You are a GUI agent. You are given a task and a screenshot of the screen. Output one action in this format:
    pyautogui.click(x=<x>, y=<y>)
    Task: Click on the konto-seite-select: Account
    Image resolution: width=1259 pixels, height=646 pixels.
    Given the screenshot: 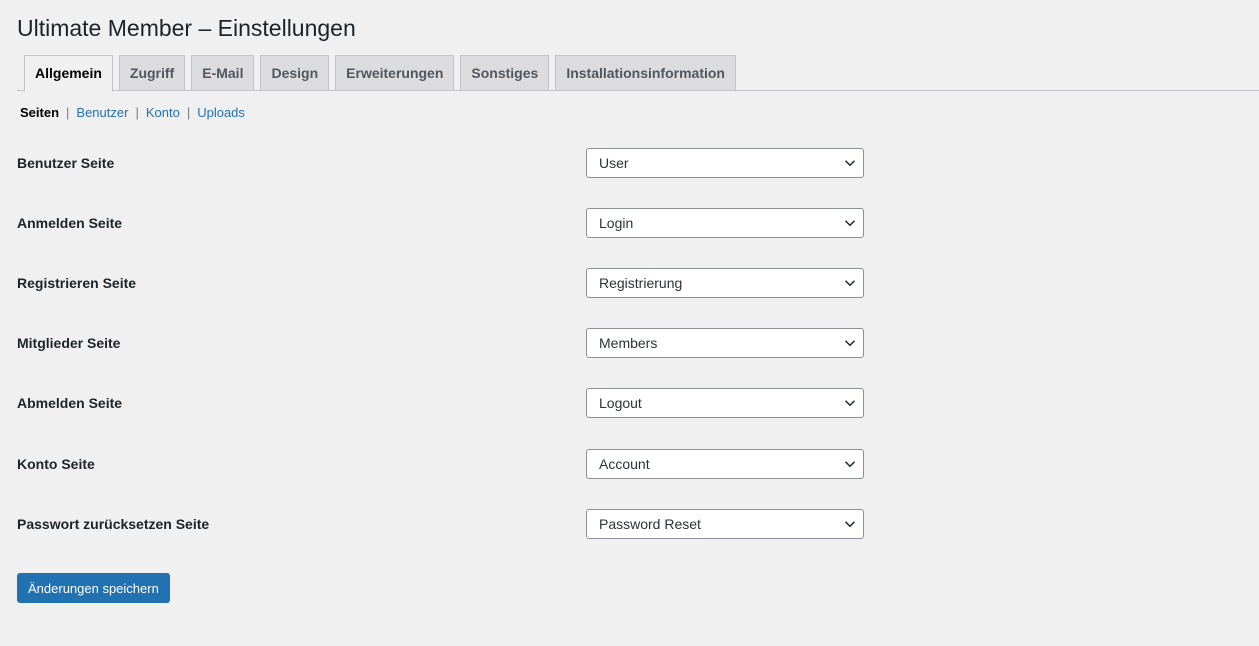 What is the action you would take?
    pyautogui.click(x=725, y=464)
    